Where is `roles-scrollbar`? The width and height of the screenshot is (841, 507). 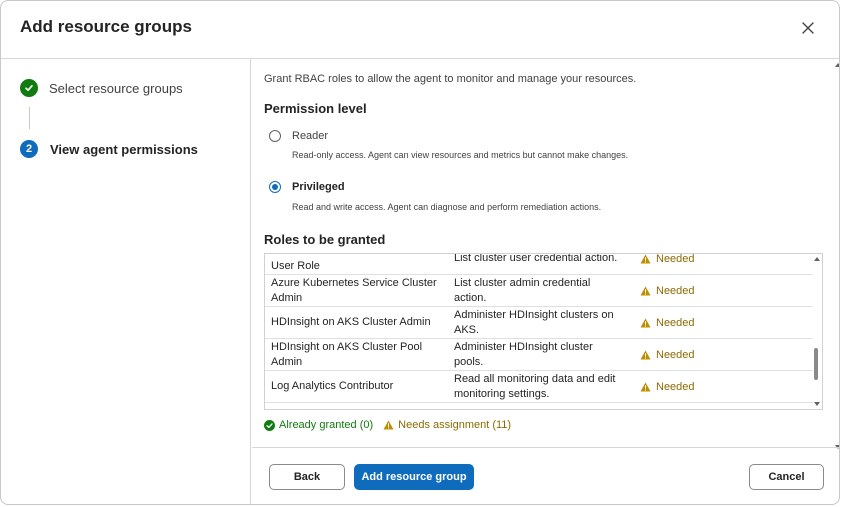 roles-scrollbar is located at coordinates (817, 331).